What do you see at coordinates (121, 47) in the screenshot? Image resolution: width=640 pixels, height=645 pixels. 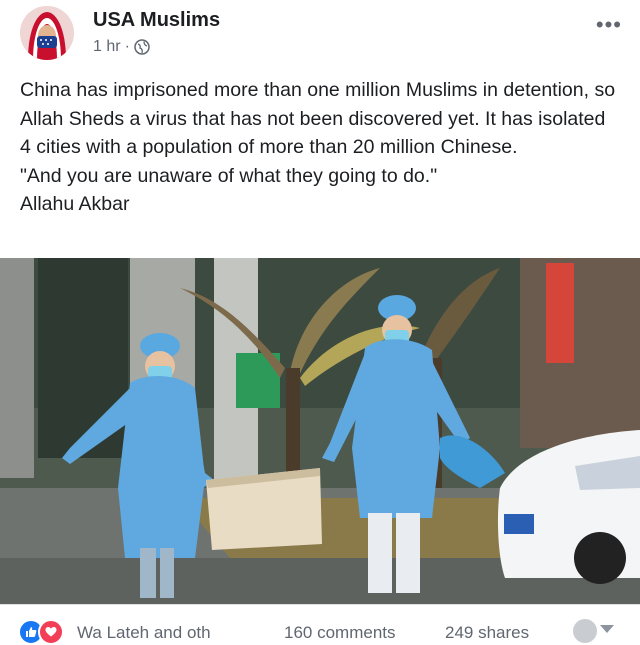 I see `post-meta: 1 hr ·` at bounding box center [121, 47].